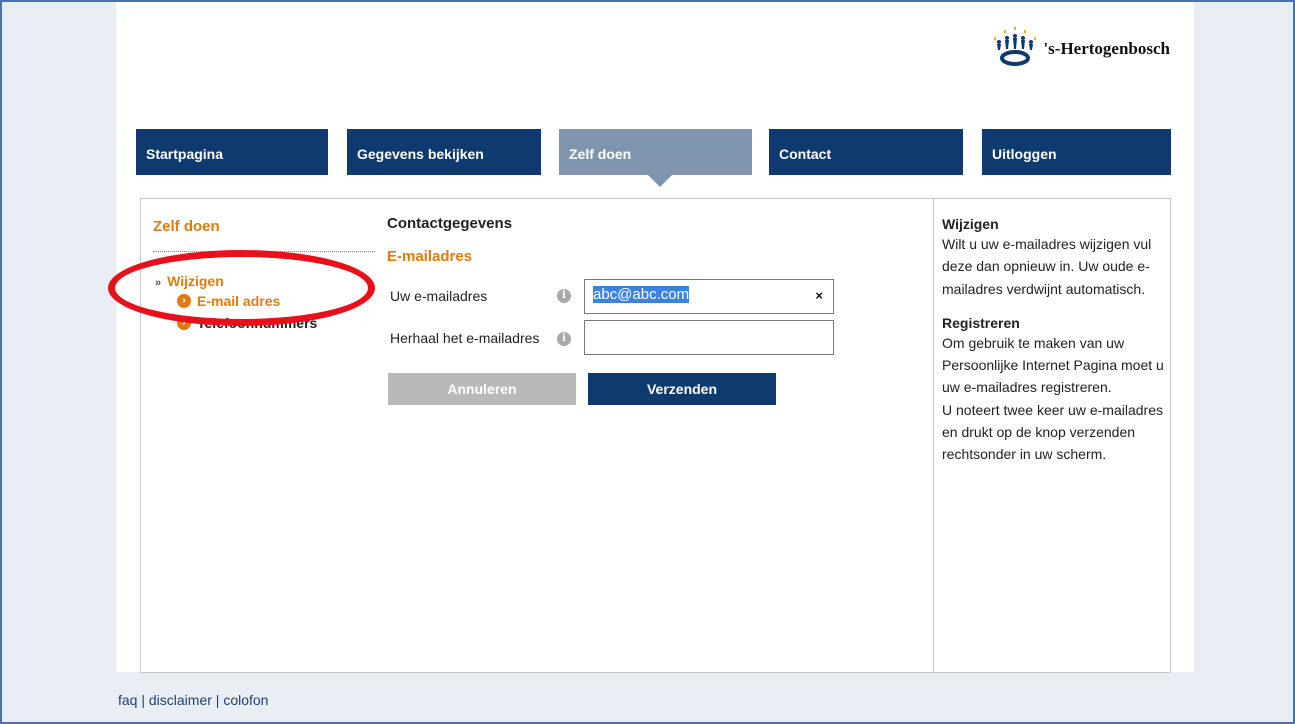 The width and height of the screenshot is (1295, 724). I want to click on help-heading-registreren: Registreren, so click(981, 322).